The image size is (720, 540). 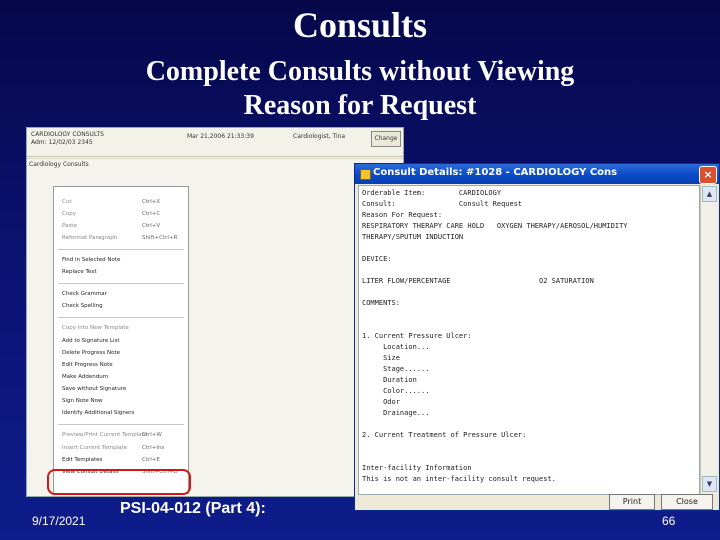 What do you see at coordinates (153, 448) in the screenshot?
I see `menu-shortcut: Ctrl+Ins` at bounding box center [153, 448].